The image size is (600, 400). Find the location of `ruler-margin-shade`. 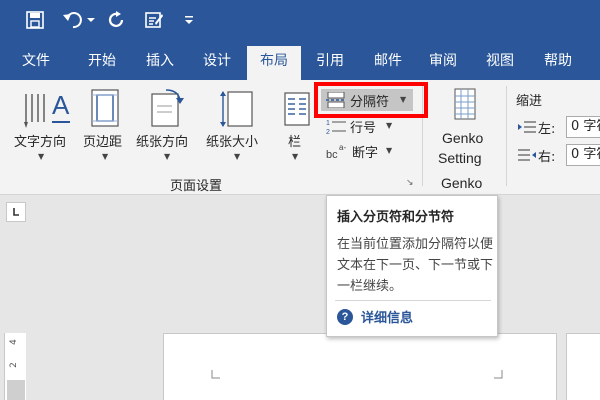

ruler-margin-shade is located at coordinates (16, 390).